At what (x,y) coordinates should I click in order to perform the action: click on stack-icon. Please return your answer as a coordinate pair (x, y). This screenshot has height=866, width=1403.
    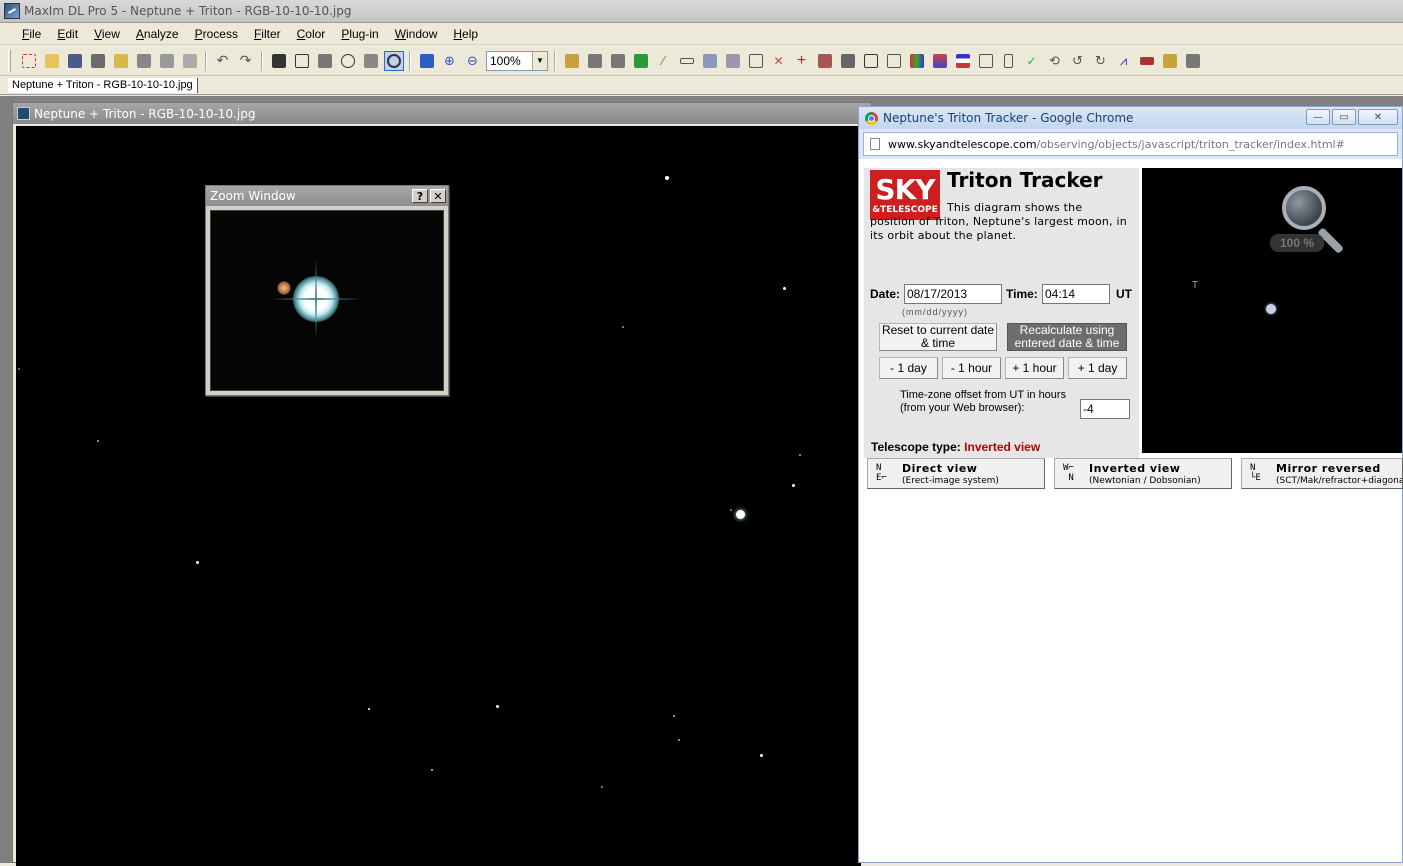
    Looking at the image, I should click on (733, 61).